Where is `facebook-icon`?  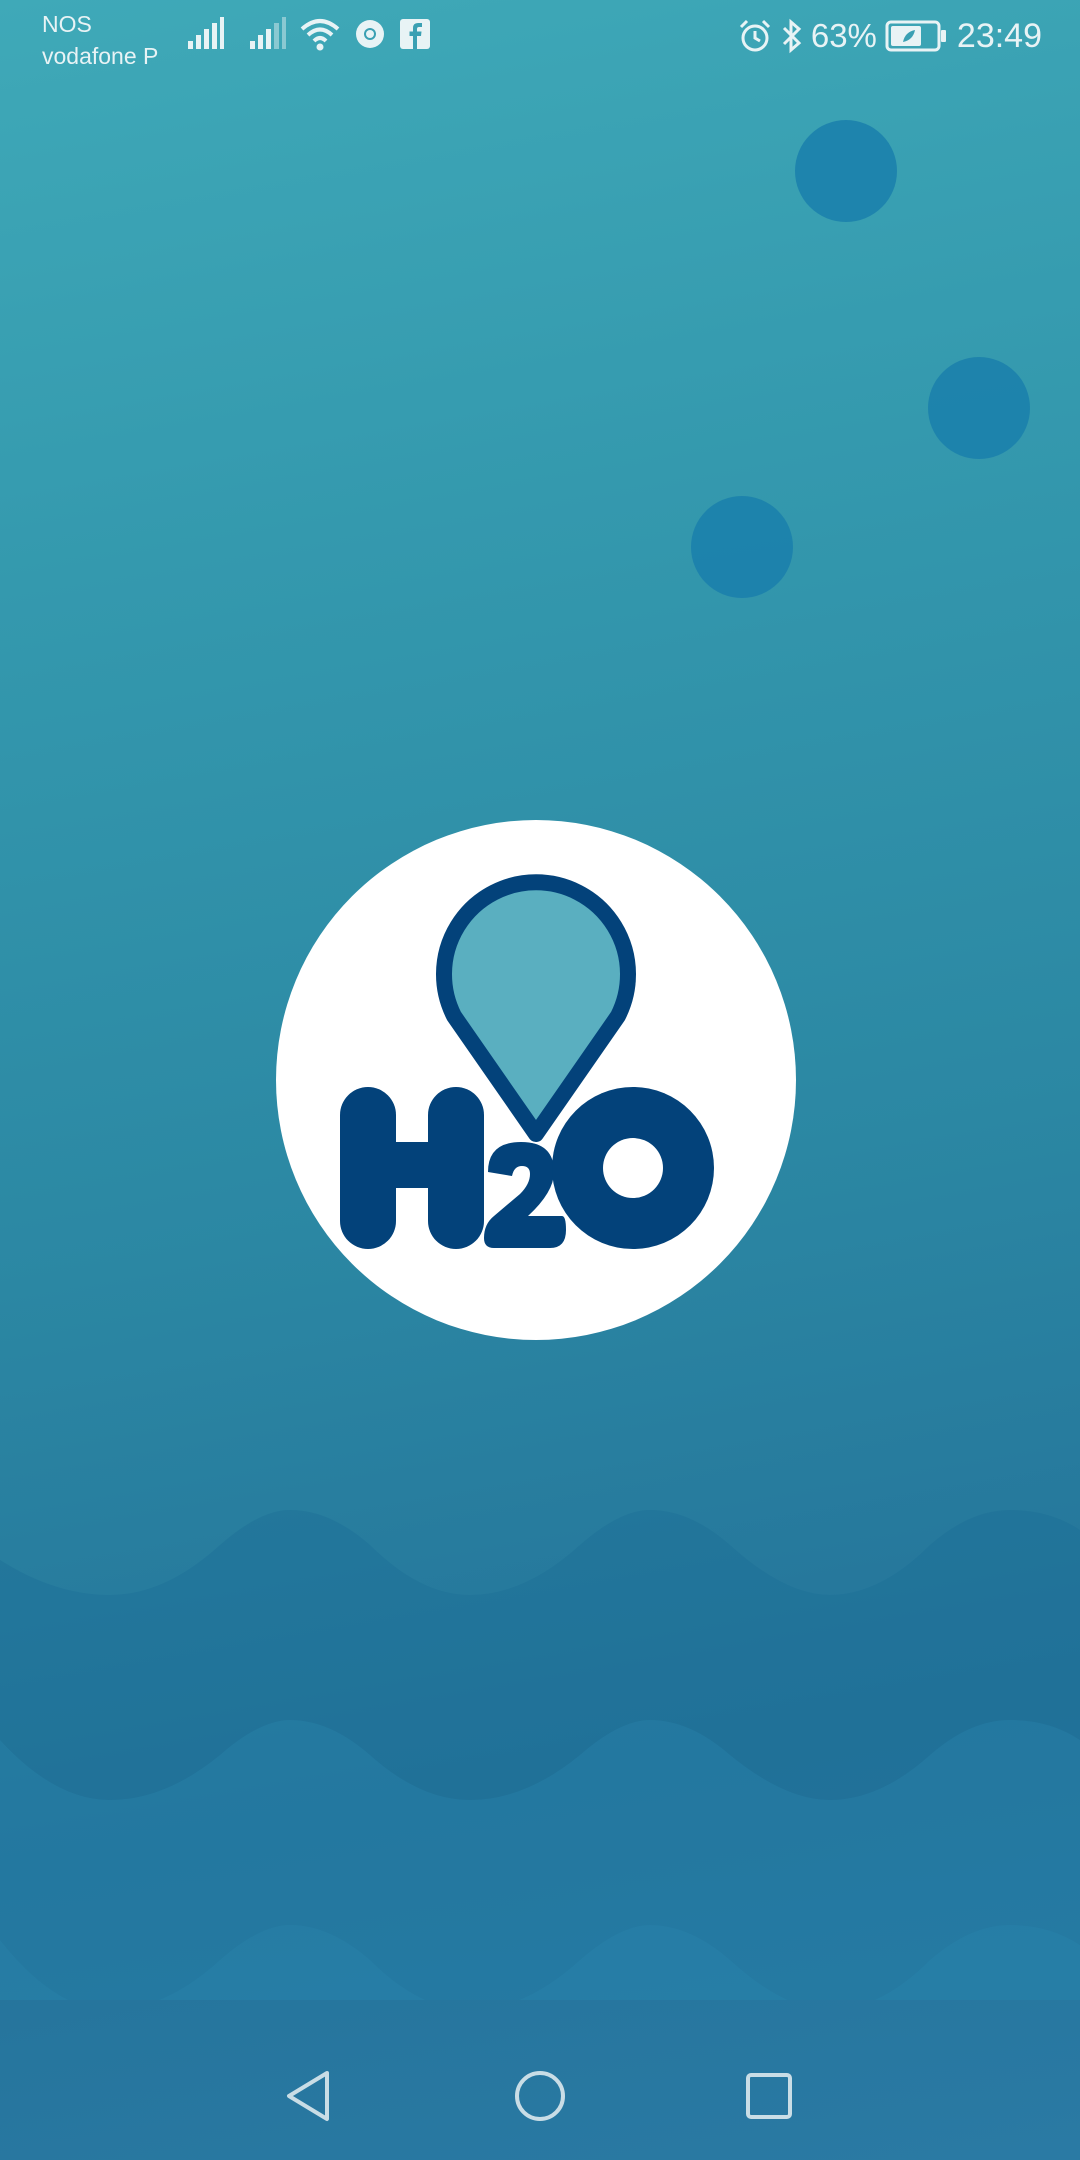 facebook-icon is located at coordinates (415, 36).